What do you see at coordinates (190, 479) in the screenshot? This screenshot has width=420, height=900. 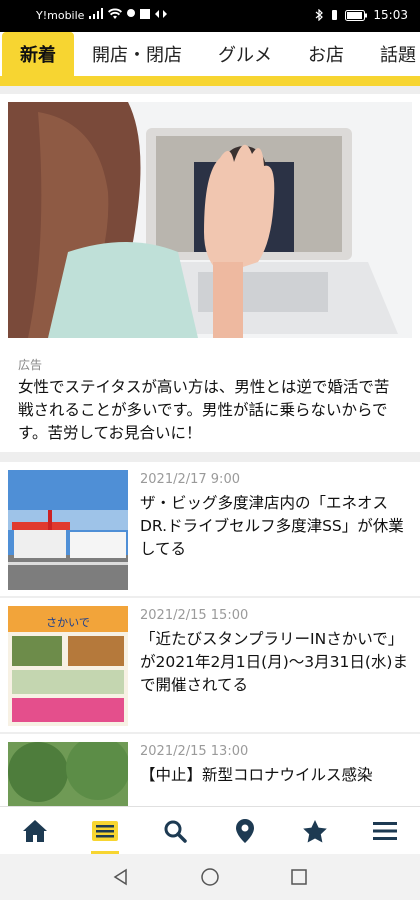 I see `news-date: 2021/2/17 9:00` at bounding box center [190, 479].